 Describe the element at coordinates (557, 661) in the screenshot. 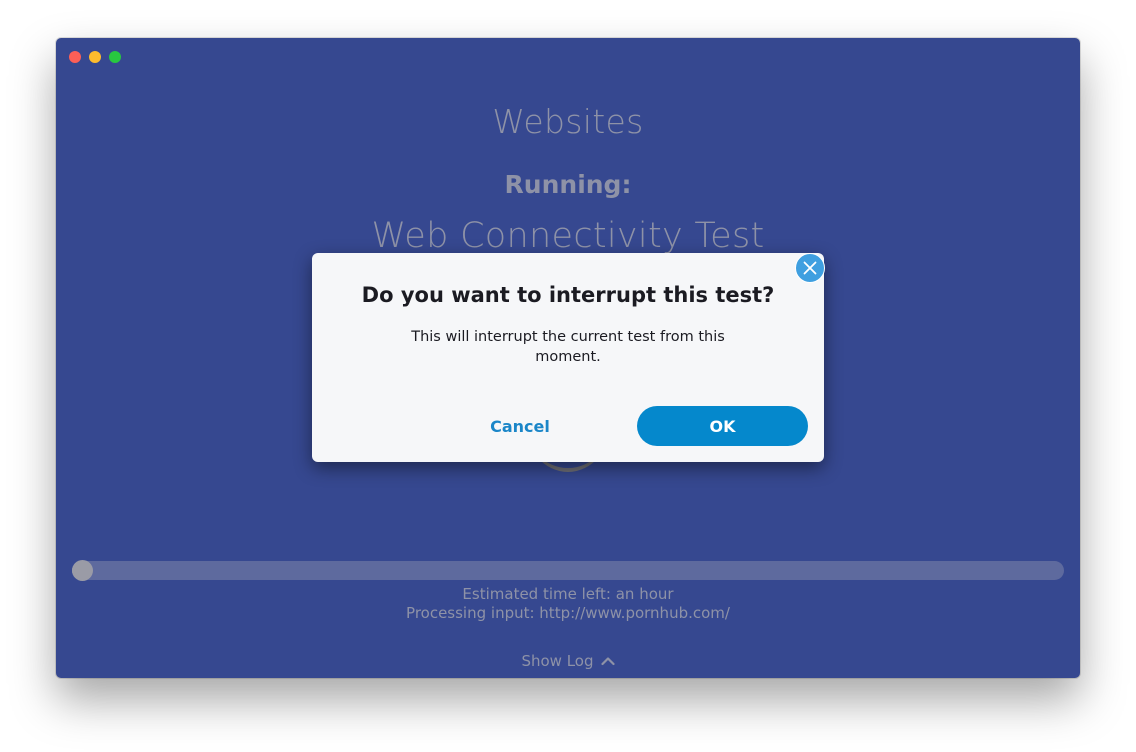

I see `show-log-label: Show Log` at that location.